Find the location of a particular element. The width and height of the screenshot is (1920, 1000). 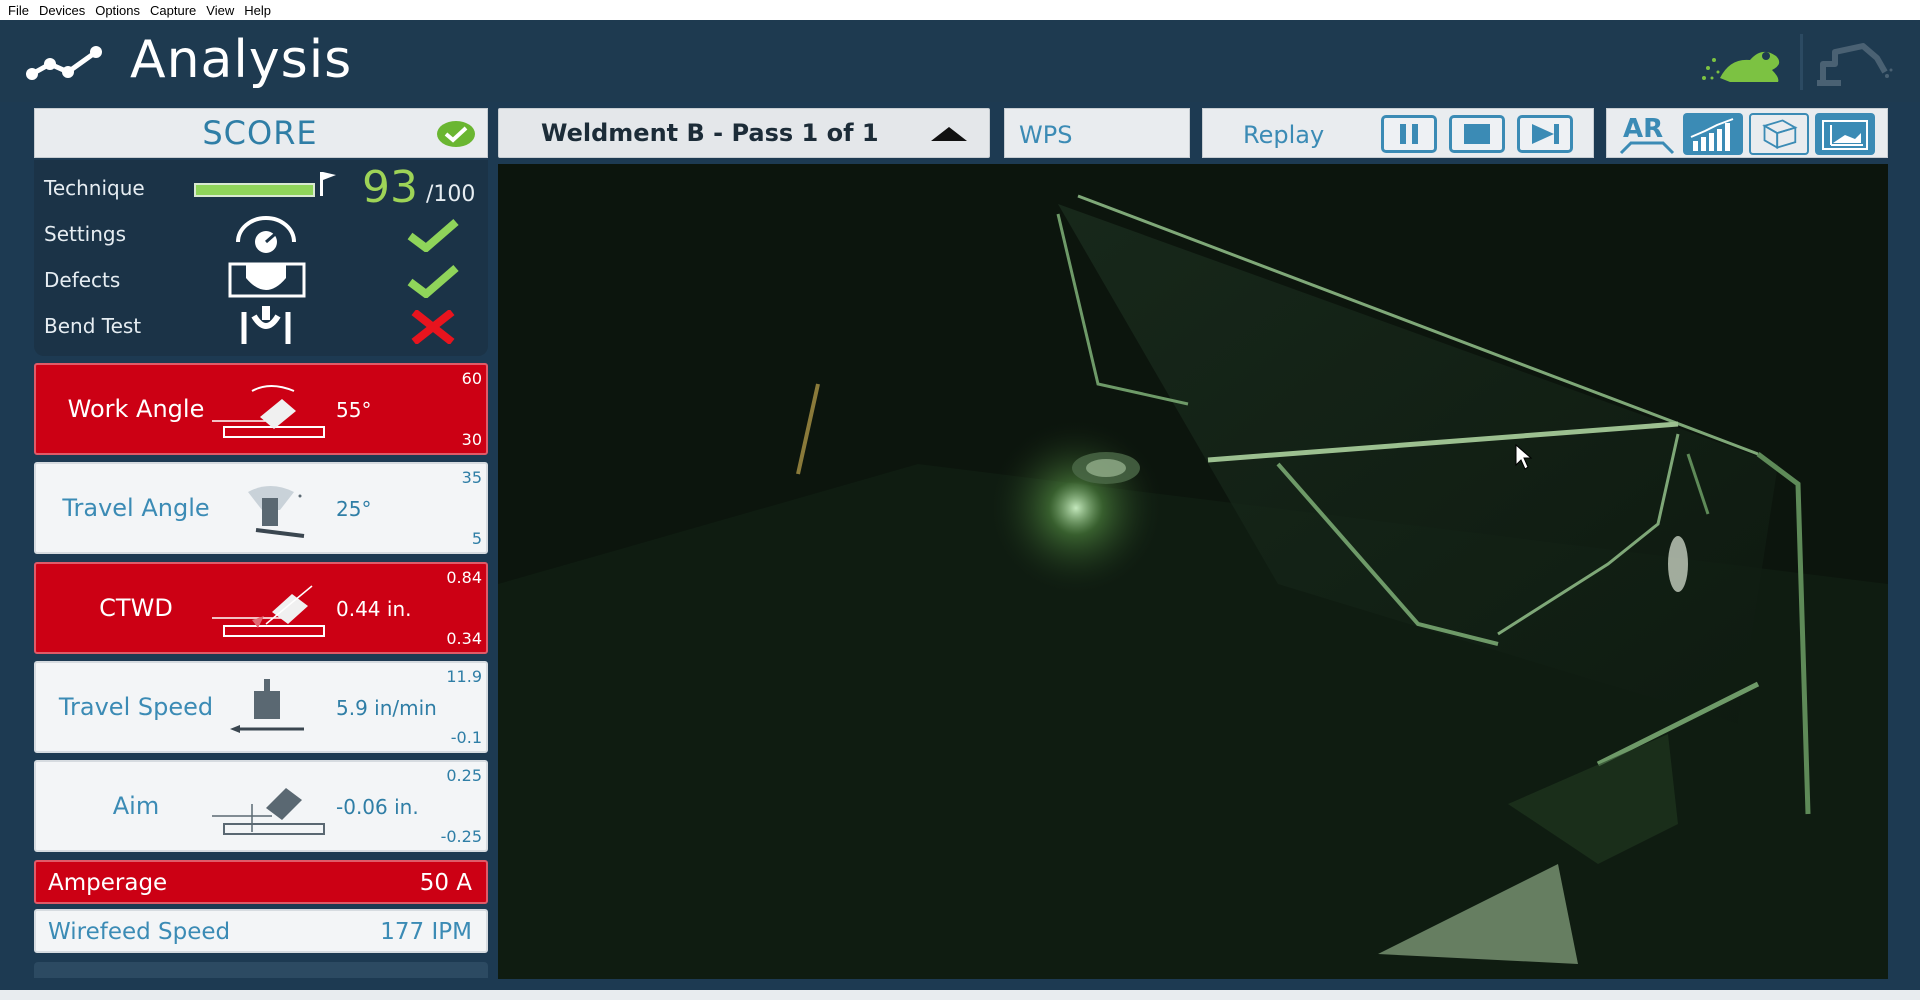

settings-row: Settings is located at coordinates (261, 234).